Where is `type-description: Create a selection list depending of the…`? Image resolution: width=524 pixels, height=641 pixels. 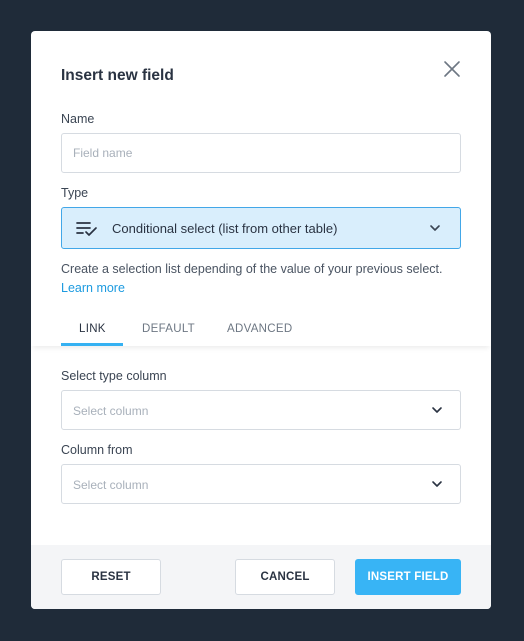 type-description: Create a selection list depending of the… is located at coordinates (261, 279).